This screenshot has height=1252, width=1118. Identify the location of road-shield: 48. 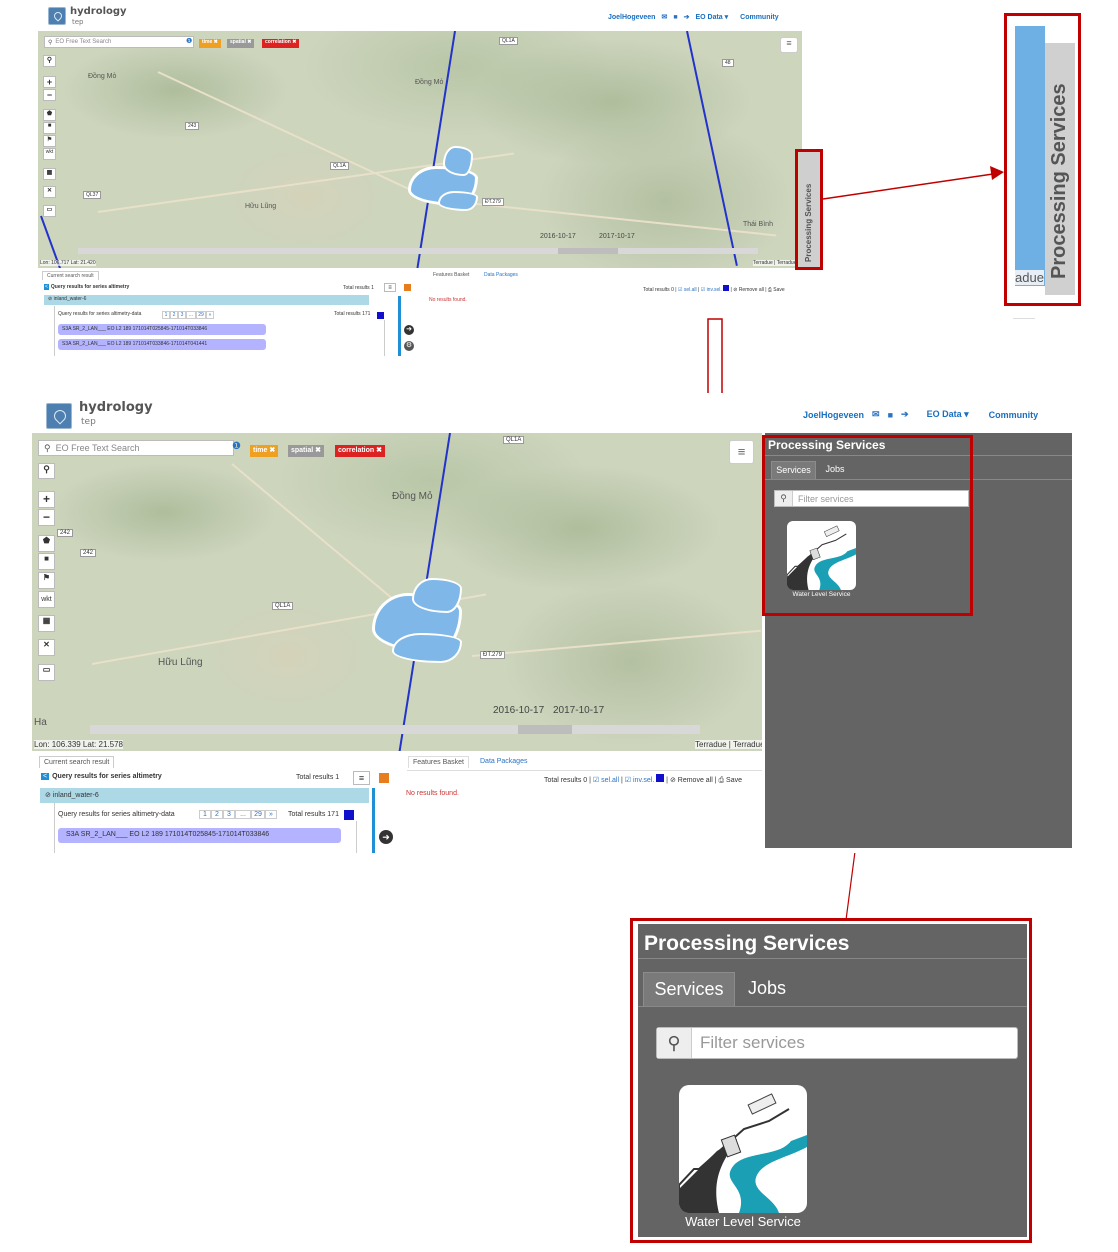
(728, 63).